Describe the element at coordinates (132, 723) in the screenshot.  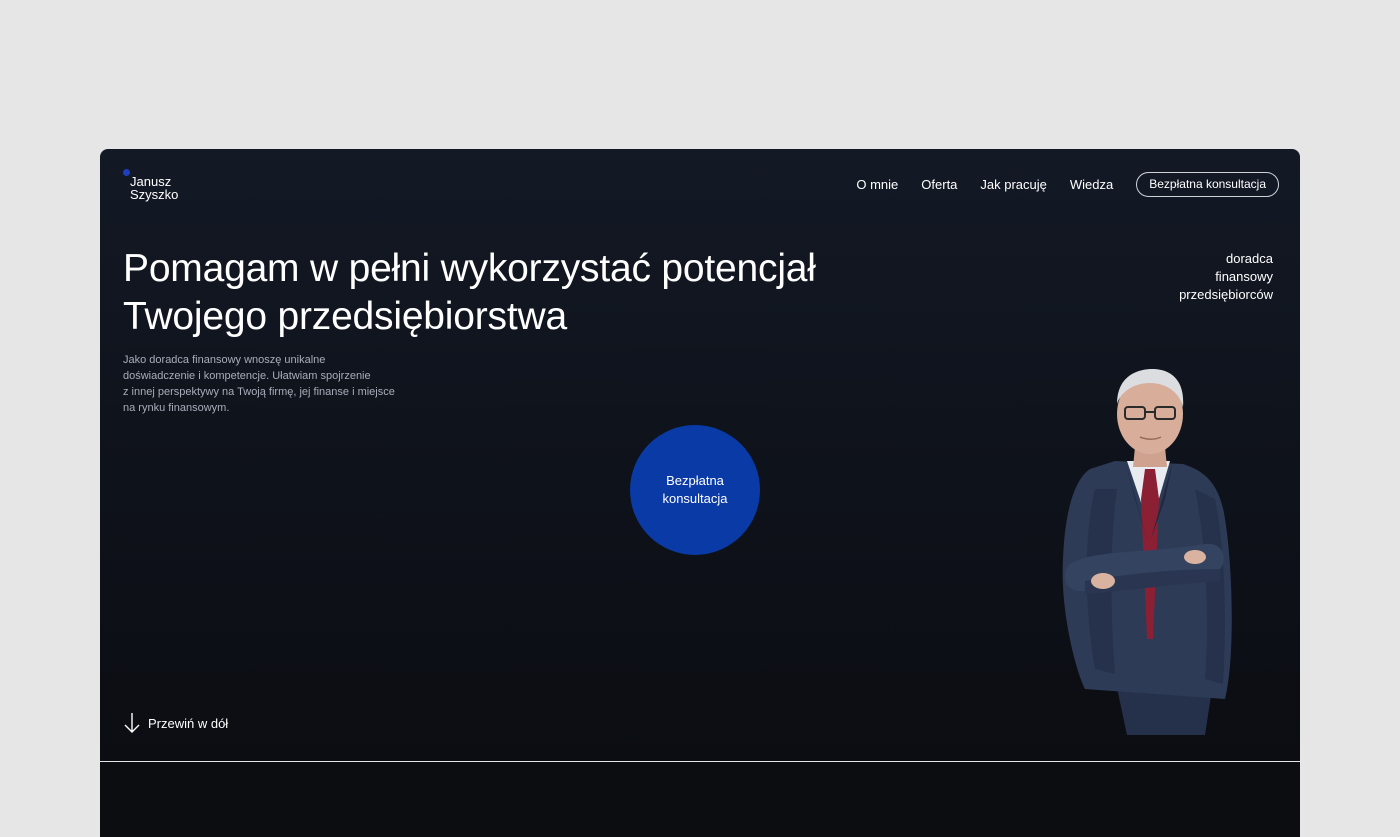
I see `arrow-down-icon` at that location.